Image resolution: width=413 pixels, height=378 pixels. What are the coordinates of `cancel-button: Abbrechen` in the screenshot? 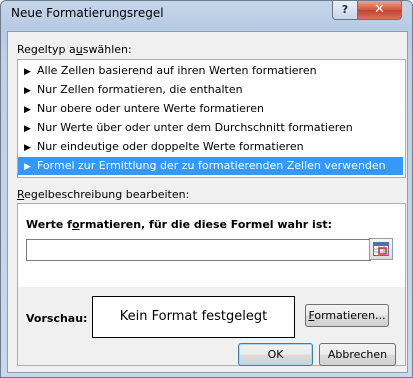 It's located at (357, 354).